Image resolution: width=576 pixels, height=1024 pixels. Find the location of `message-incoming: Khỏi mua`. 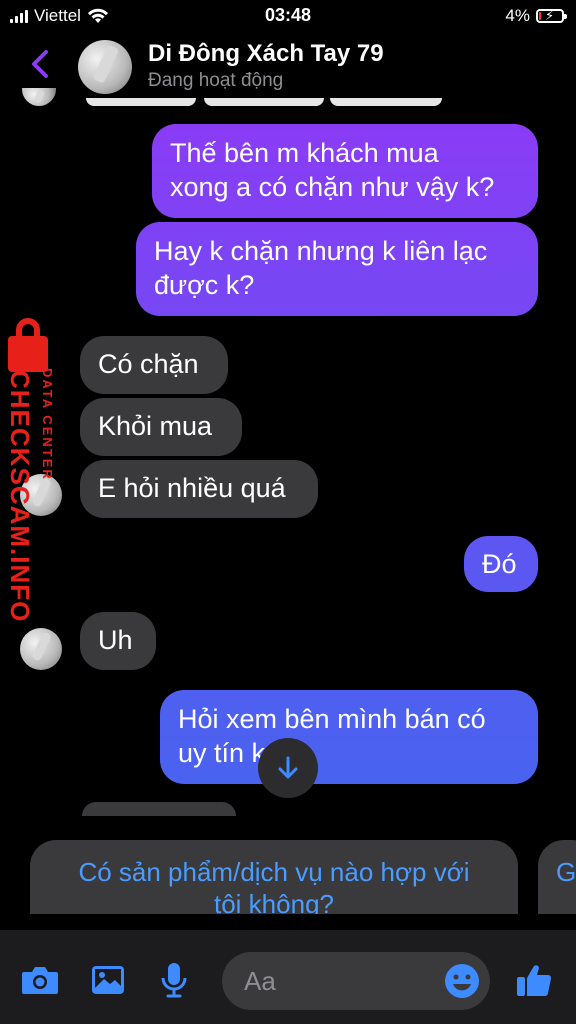

message-incoming: Khỏi mua is located at coordinates (161, 427).